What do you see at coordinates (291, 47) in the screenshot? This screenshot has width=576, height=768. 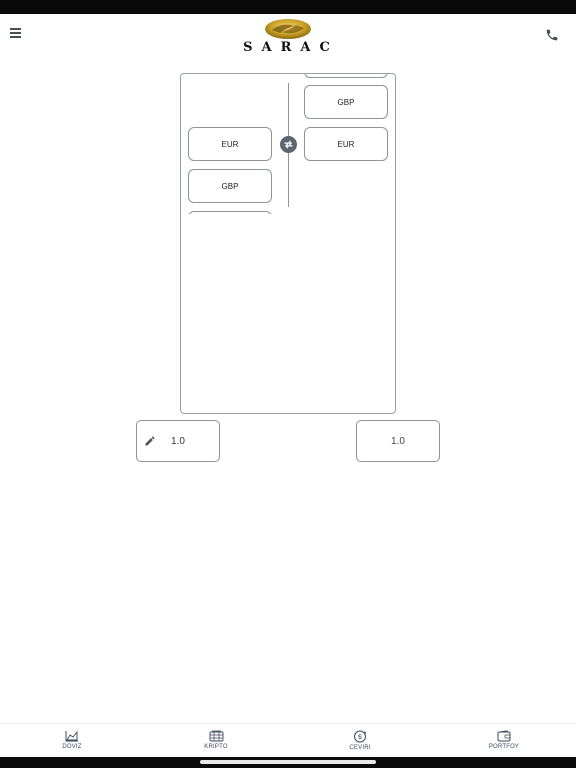 I see `logo-text: SARAC` at bounding box center [291, 47].